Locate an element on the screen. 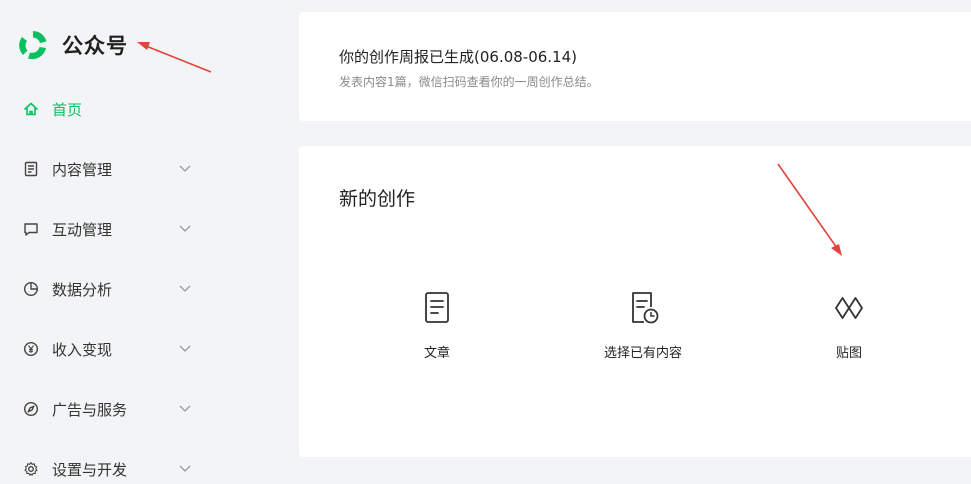 The height and width of the screenshot is (484, 971). chat-bubble-icon is located at coordinates (31, 229).